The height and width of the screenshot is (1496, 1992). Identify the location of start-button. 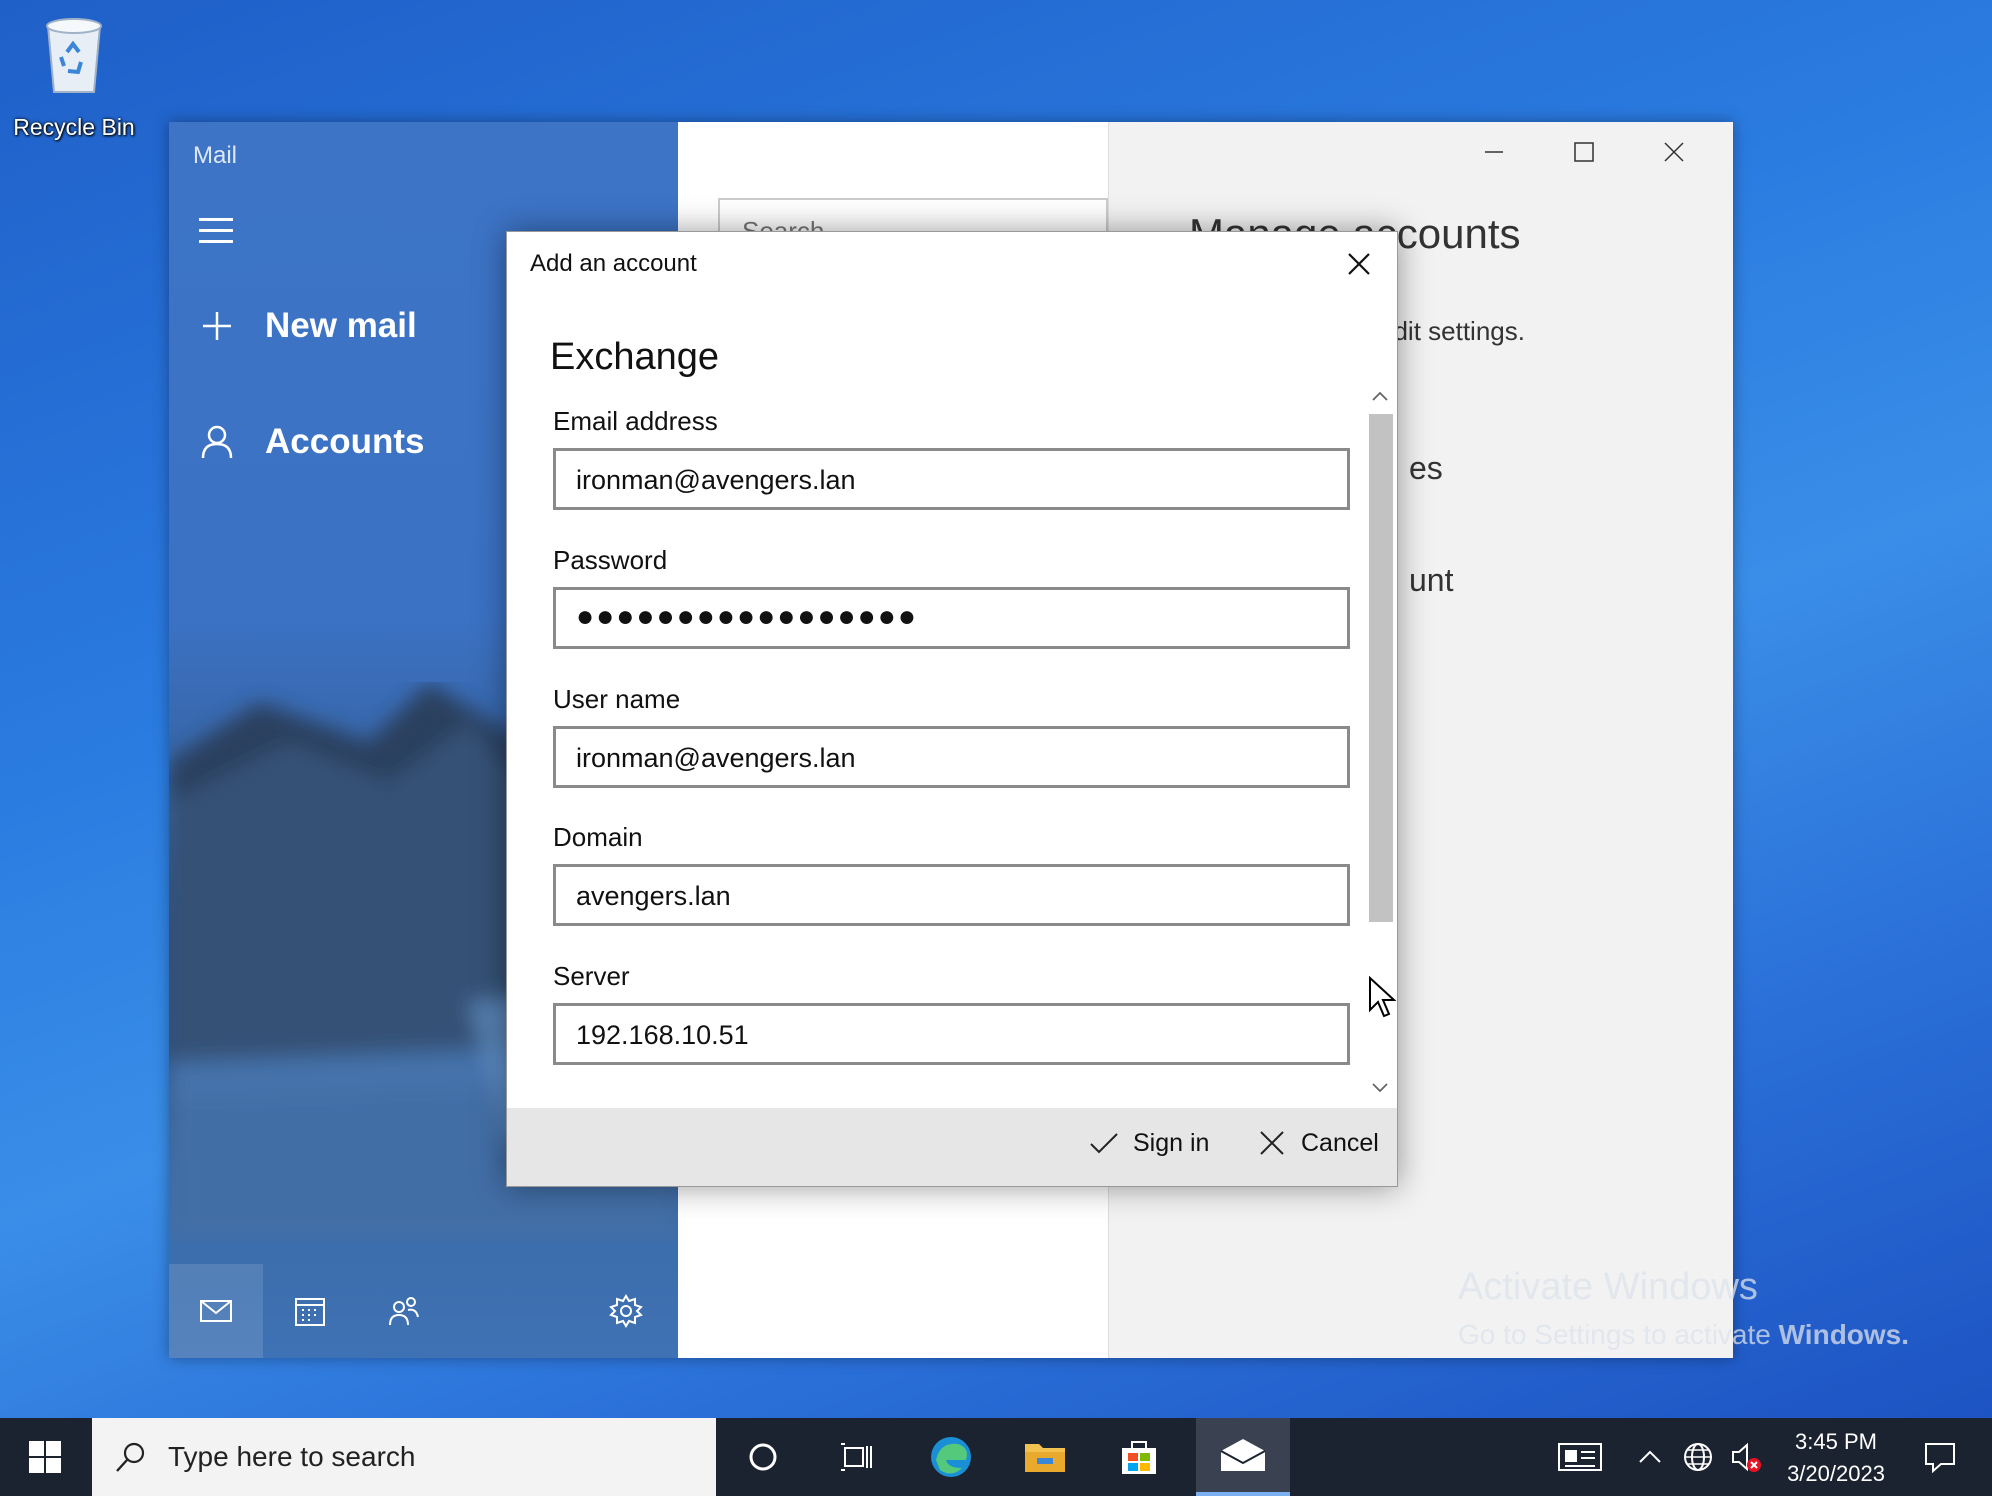
(45, 1457).